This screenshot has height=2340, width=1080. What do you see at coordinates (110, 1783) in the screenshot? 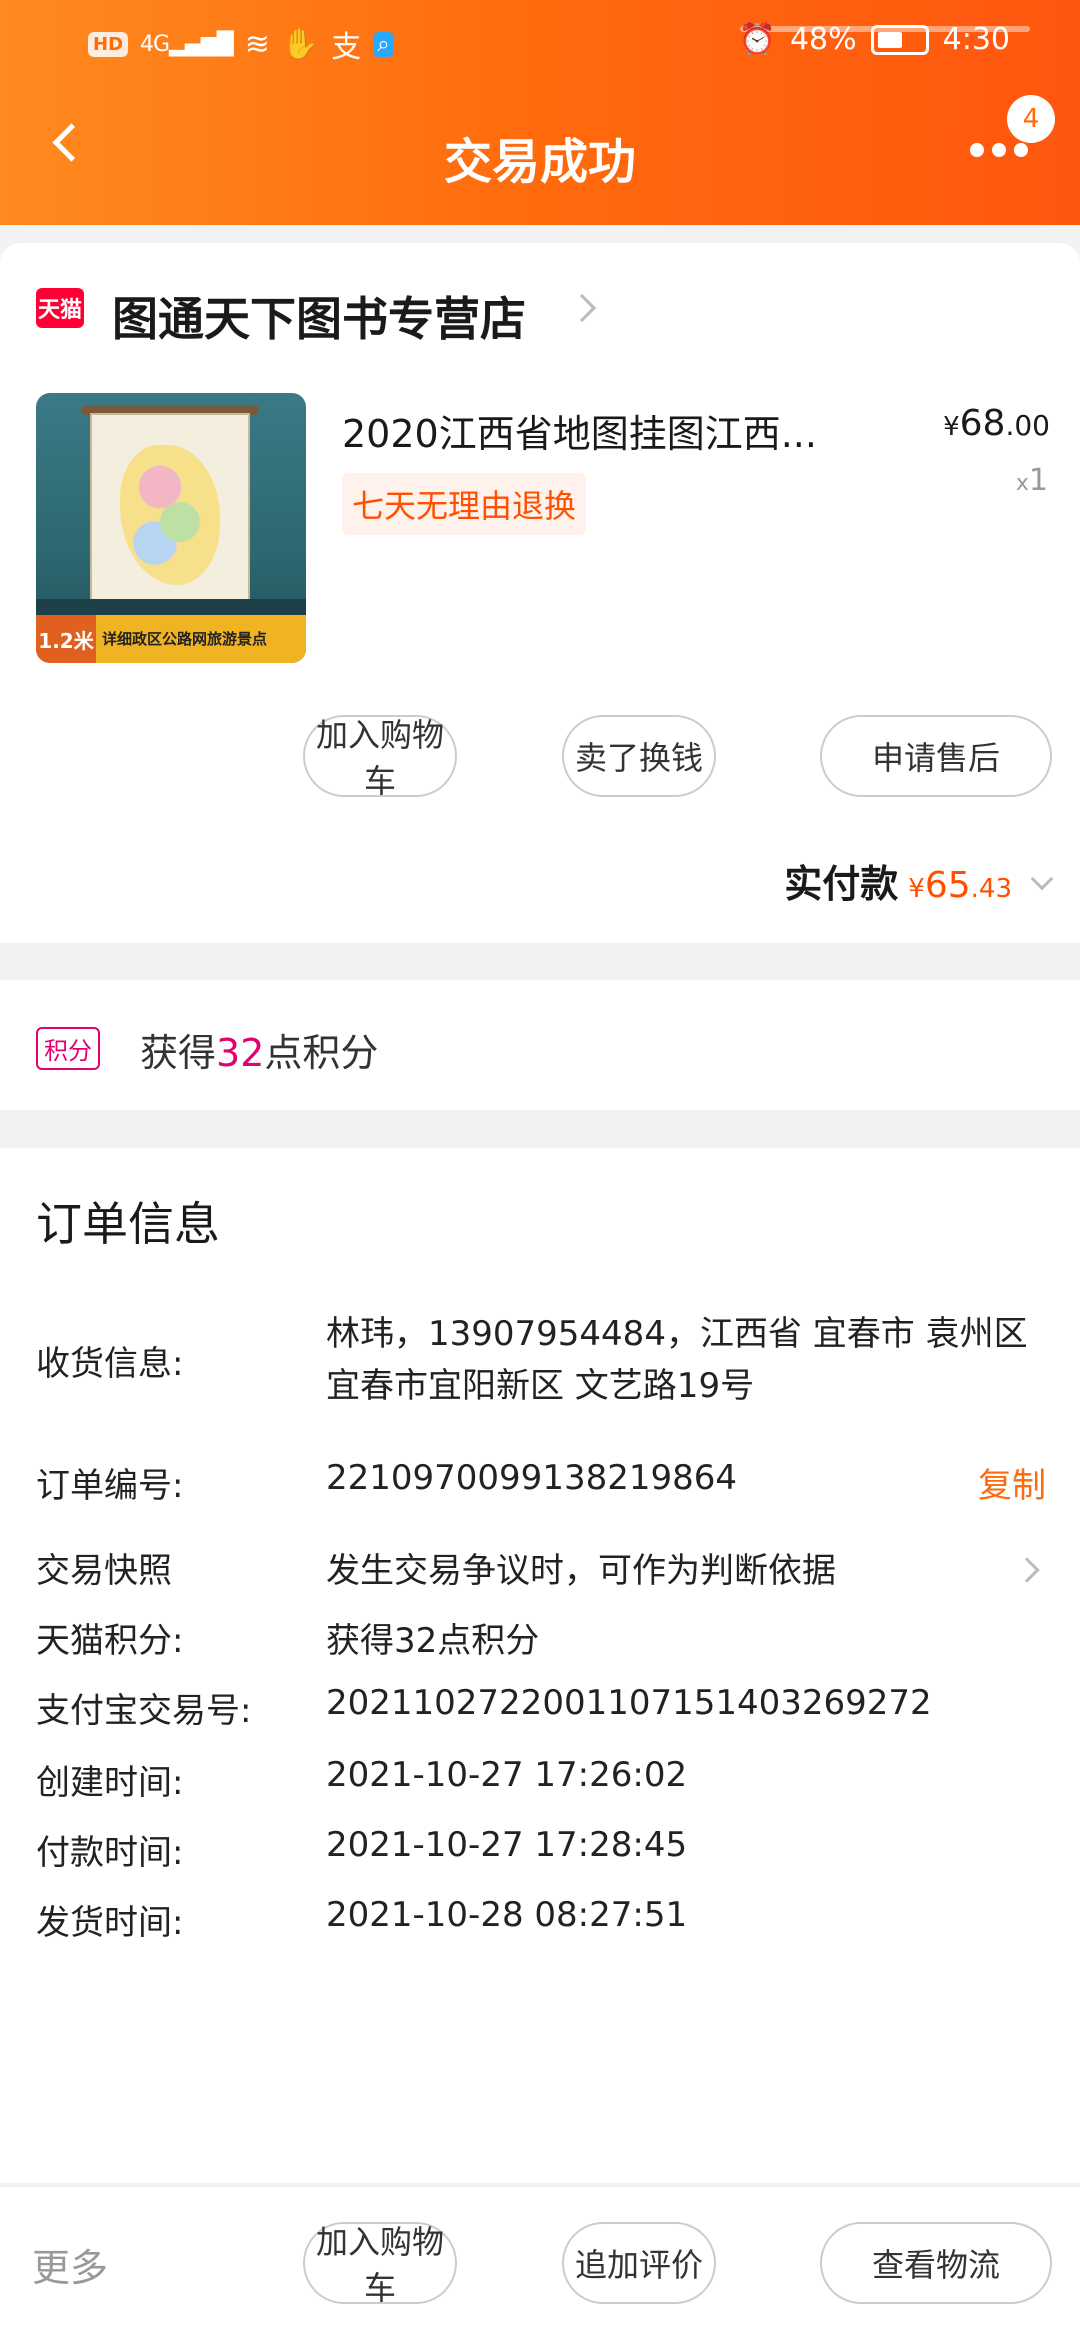
I see `row-label: 创建时间:` at bounding box center [110, 1783].